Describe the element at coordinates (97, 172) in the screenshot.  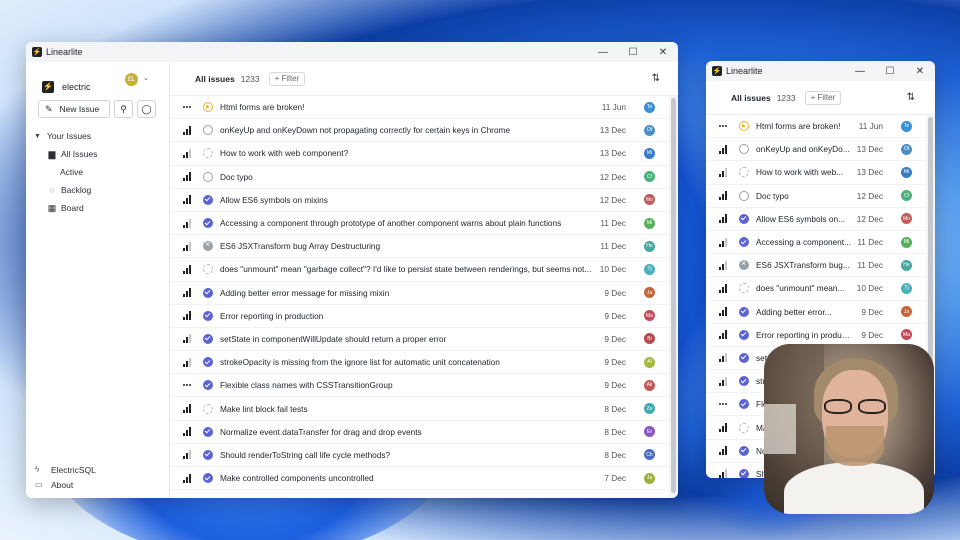
I see `sidebar-item-active: Active` at that location.